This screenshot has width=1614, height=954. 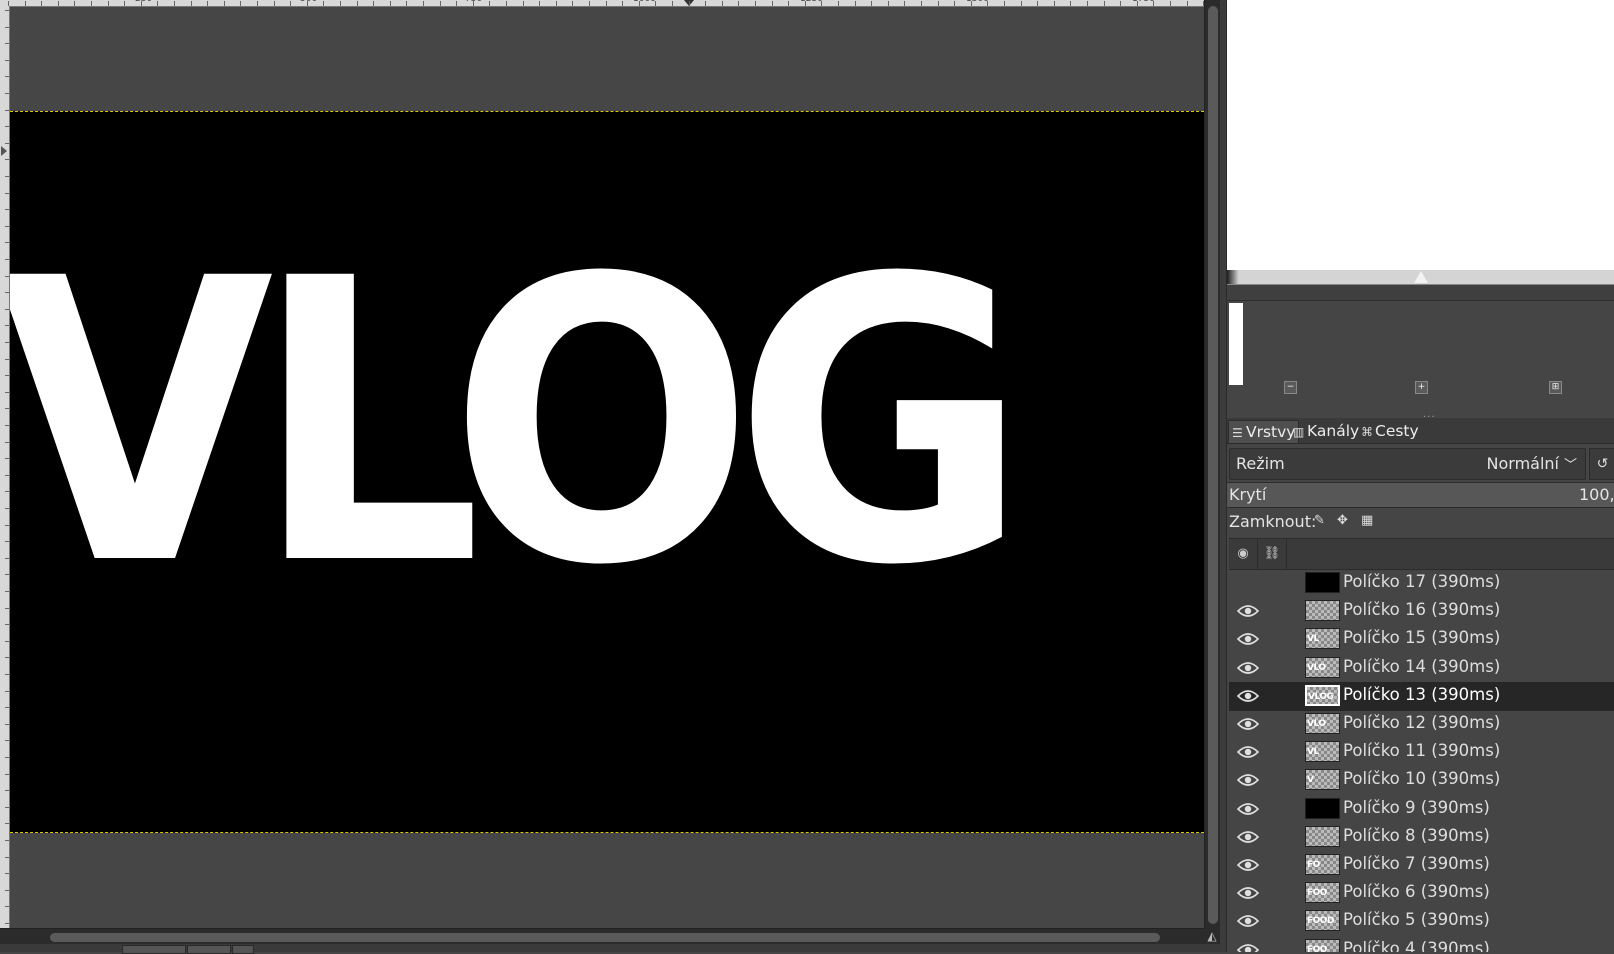 What do you see at coordinates (1248, 494) in the screenshot?
I see `opacity-label: Krytí` at bounding box center [1248, 494].